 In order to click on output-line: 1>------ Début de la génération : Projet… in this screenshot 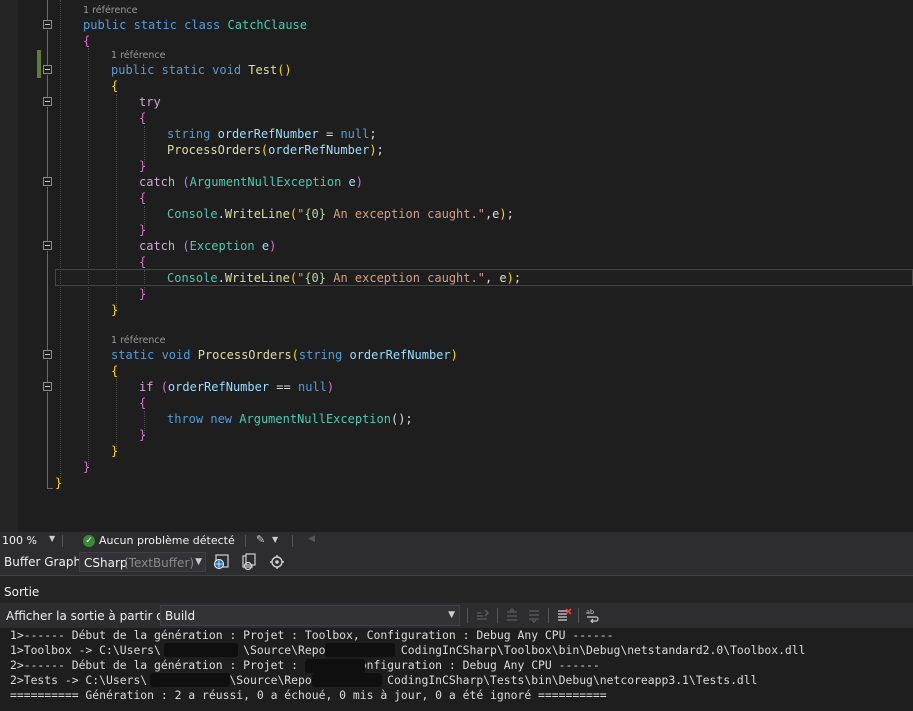, I will do `click(312, 635)`.